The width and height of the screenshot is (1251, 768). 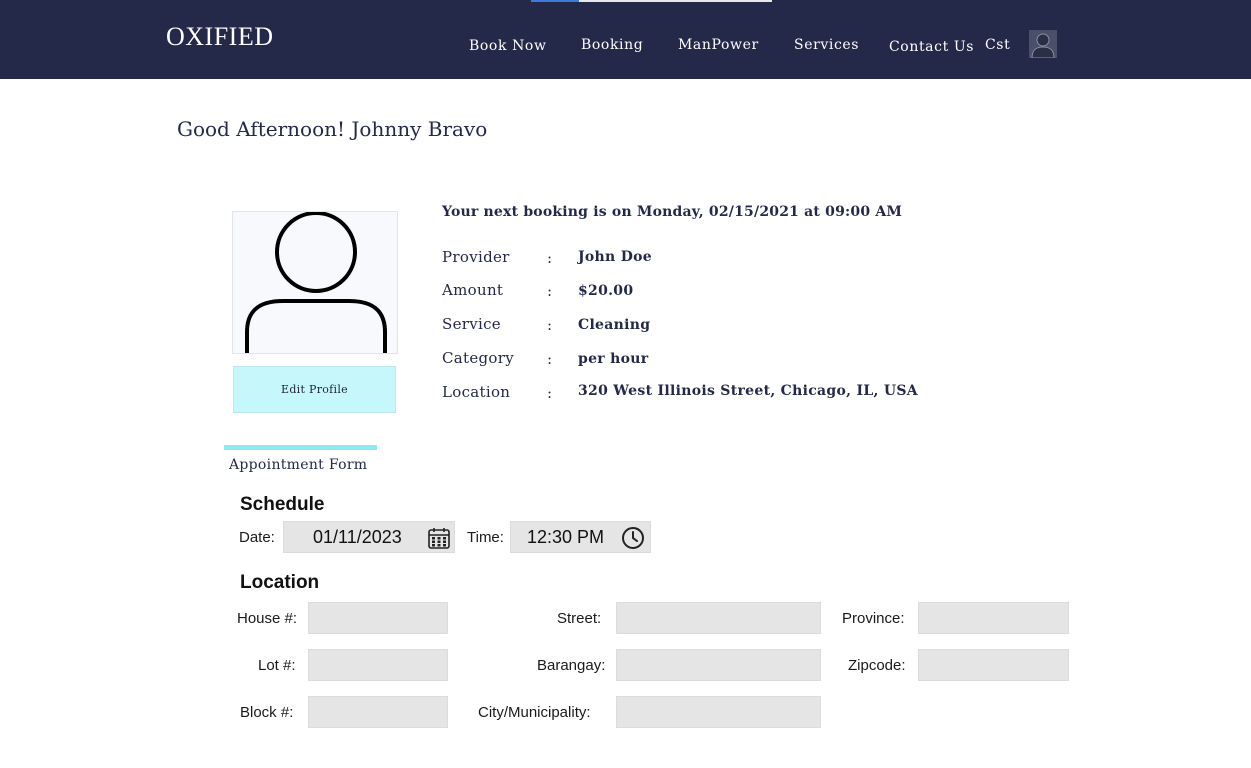 What do you see at coordinates (220, 37) in the screenshot?
I see `brand-logo: OXIFIED` at bounding box center [220, 37].